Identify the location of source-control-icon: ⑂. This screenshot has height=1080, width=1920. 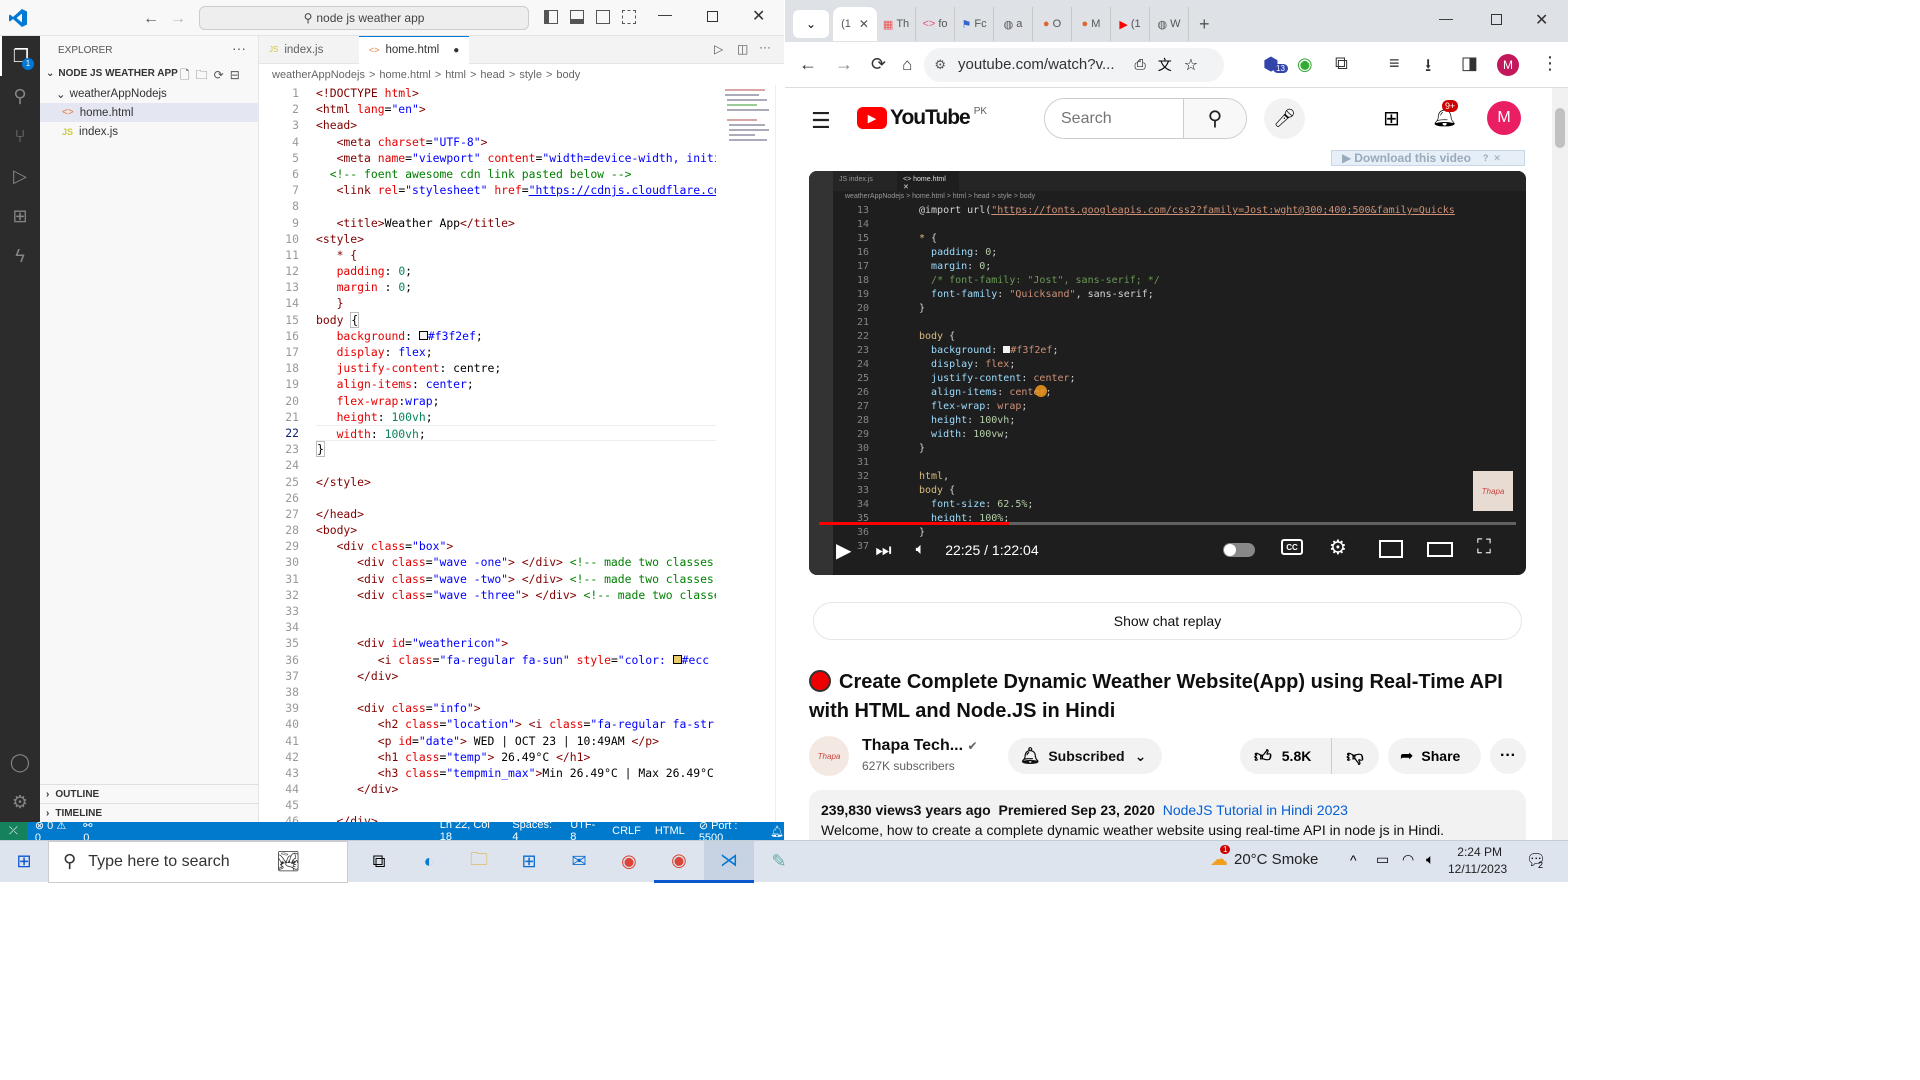
(20, 136).